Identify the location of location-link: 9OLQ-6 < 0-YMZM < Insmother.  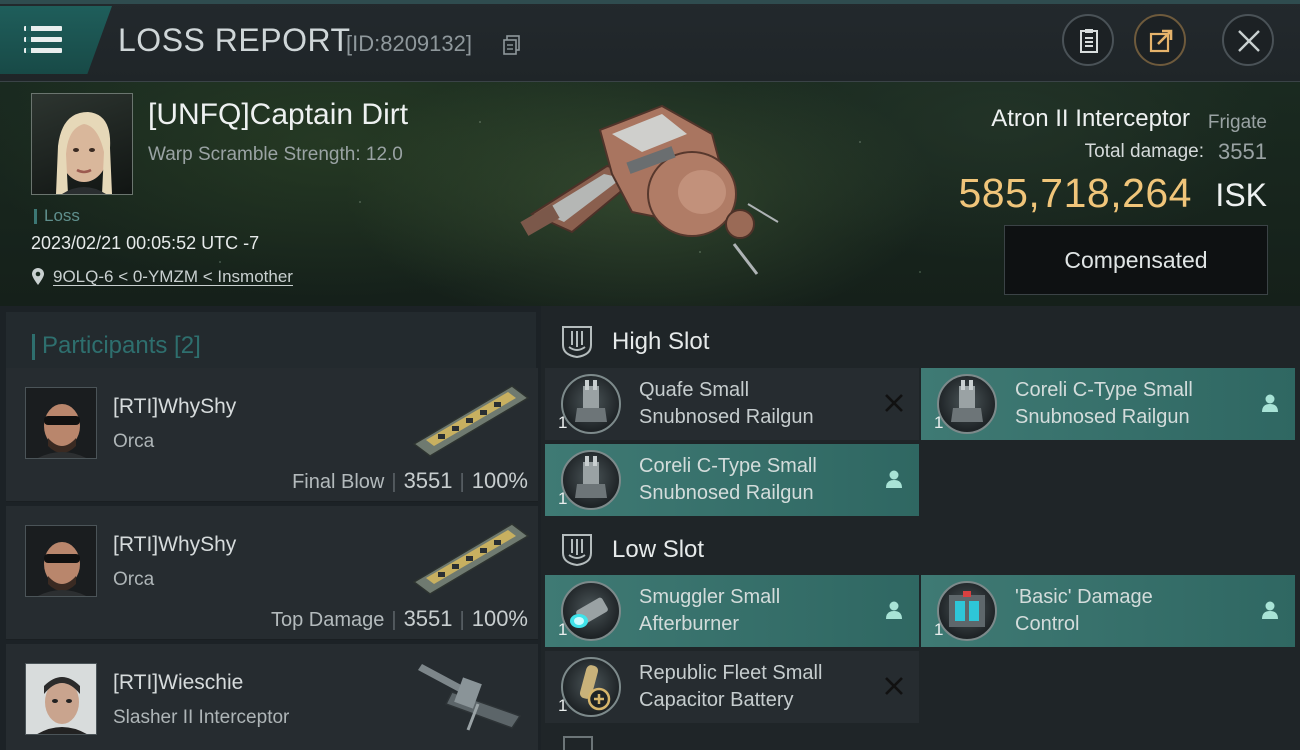
(173, 277).